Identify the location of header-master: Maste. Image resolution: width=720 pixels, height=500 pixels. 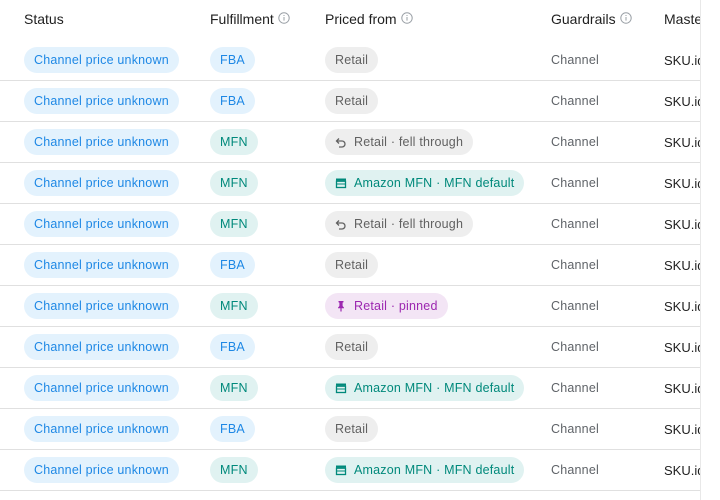
(682, 19).